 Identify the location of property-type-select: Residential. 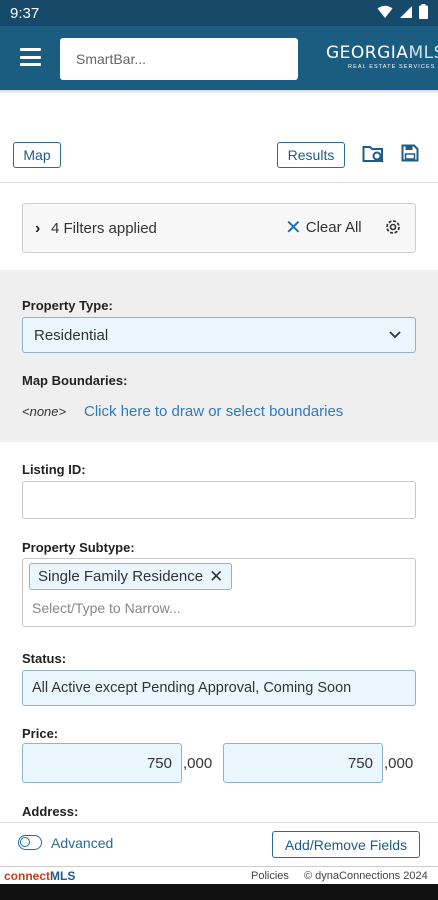
(219, 335).